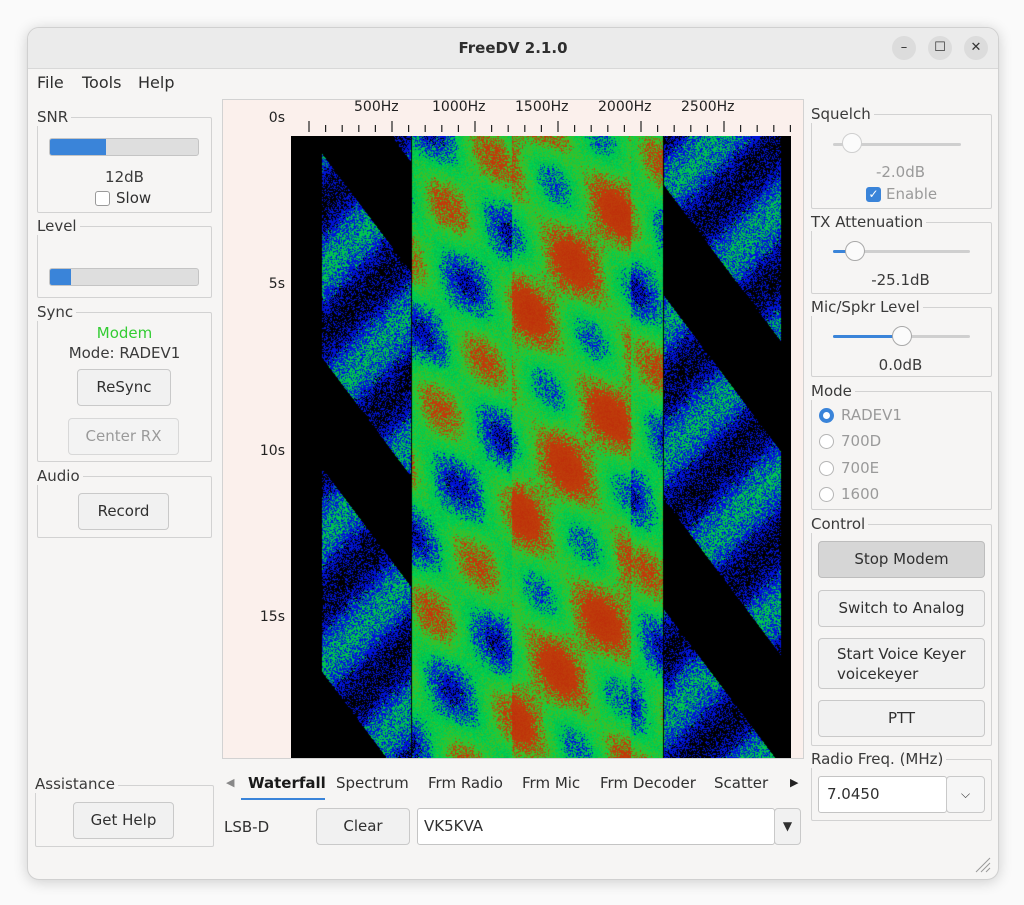  What do you see at coordinates (124, 147) in the screenshot?
I see `snr-meter` at bounding box center [124, 147].